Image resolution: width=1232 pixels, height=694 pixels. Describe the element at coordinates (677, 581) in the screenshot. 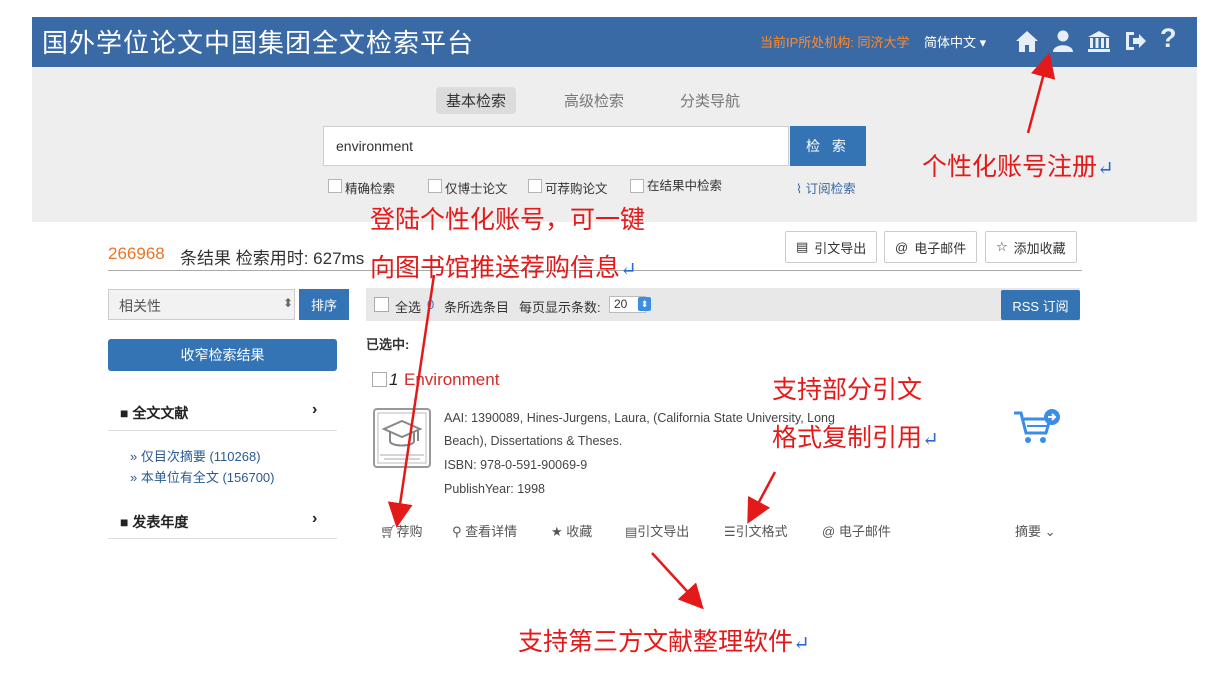

I see `arrow-third-party` at that location.